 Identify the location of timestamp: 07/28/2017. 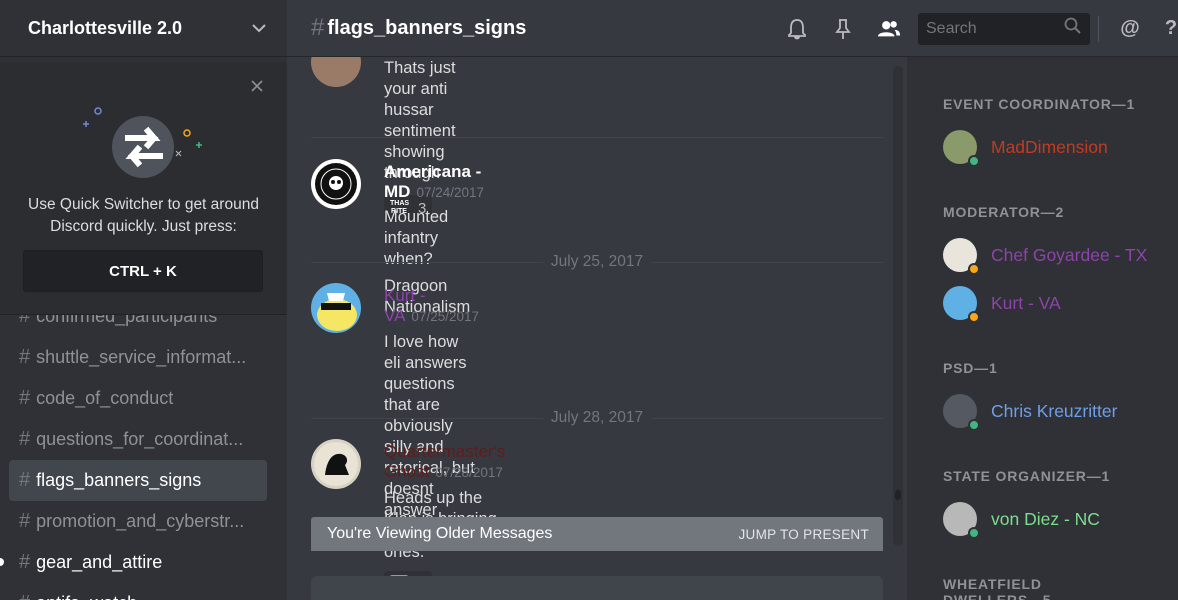
(469, 472).